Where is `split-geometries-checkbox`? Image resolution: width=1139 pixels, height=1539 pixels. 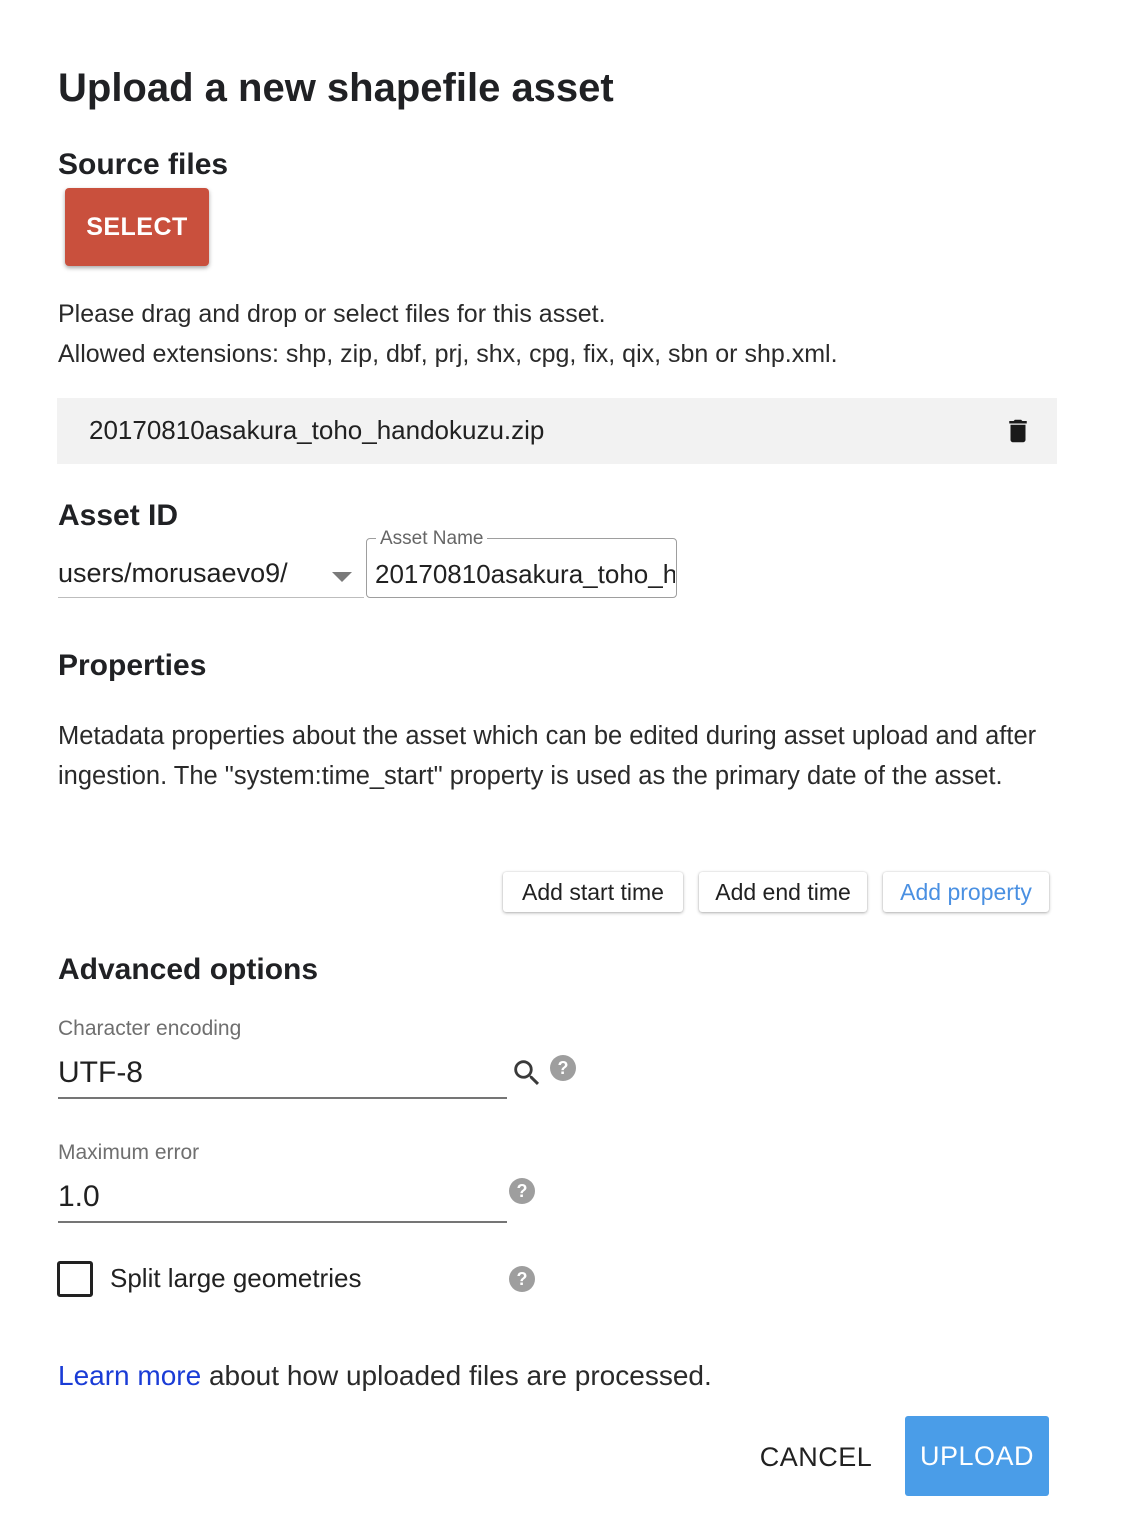
split-geometries-checkbox is located at coordinates (75, 1279).